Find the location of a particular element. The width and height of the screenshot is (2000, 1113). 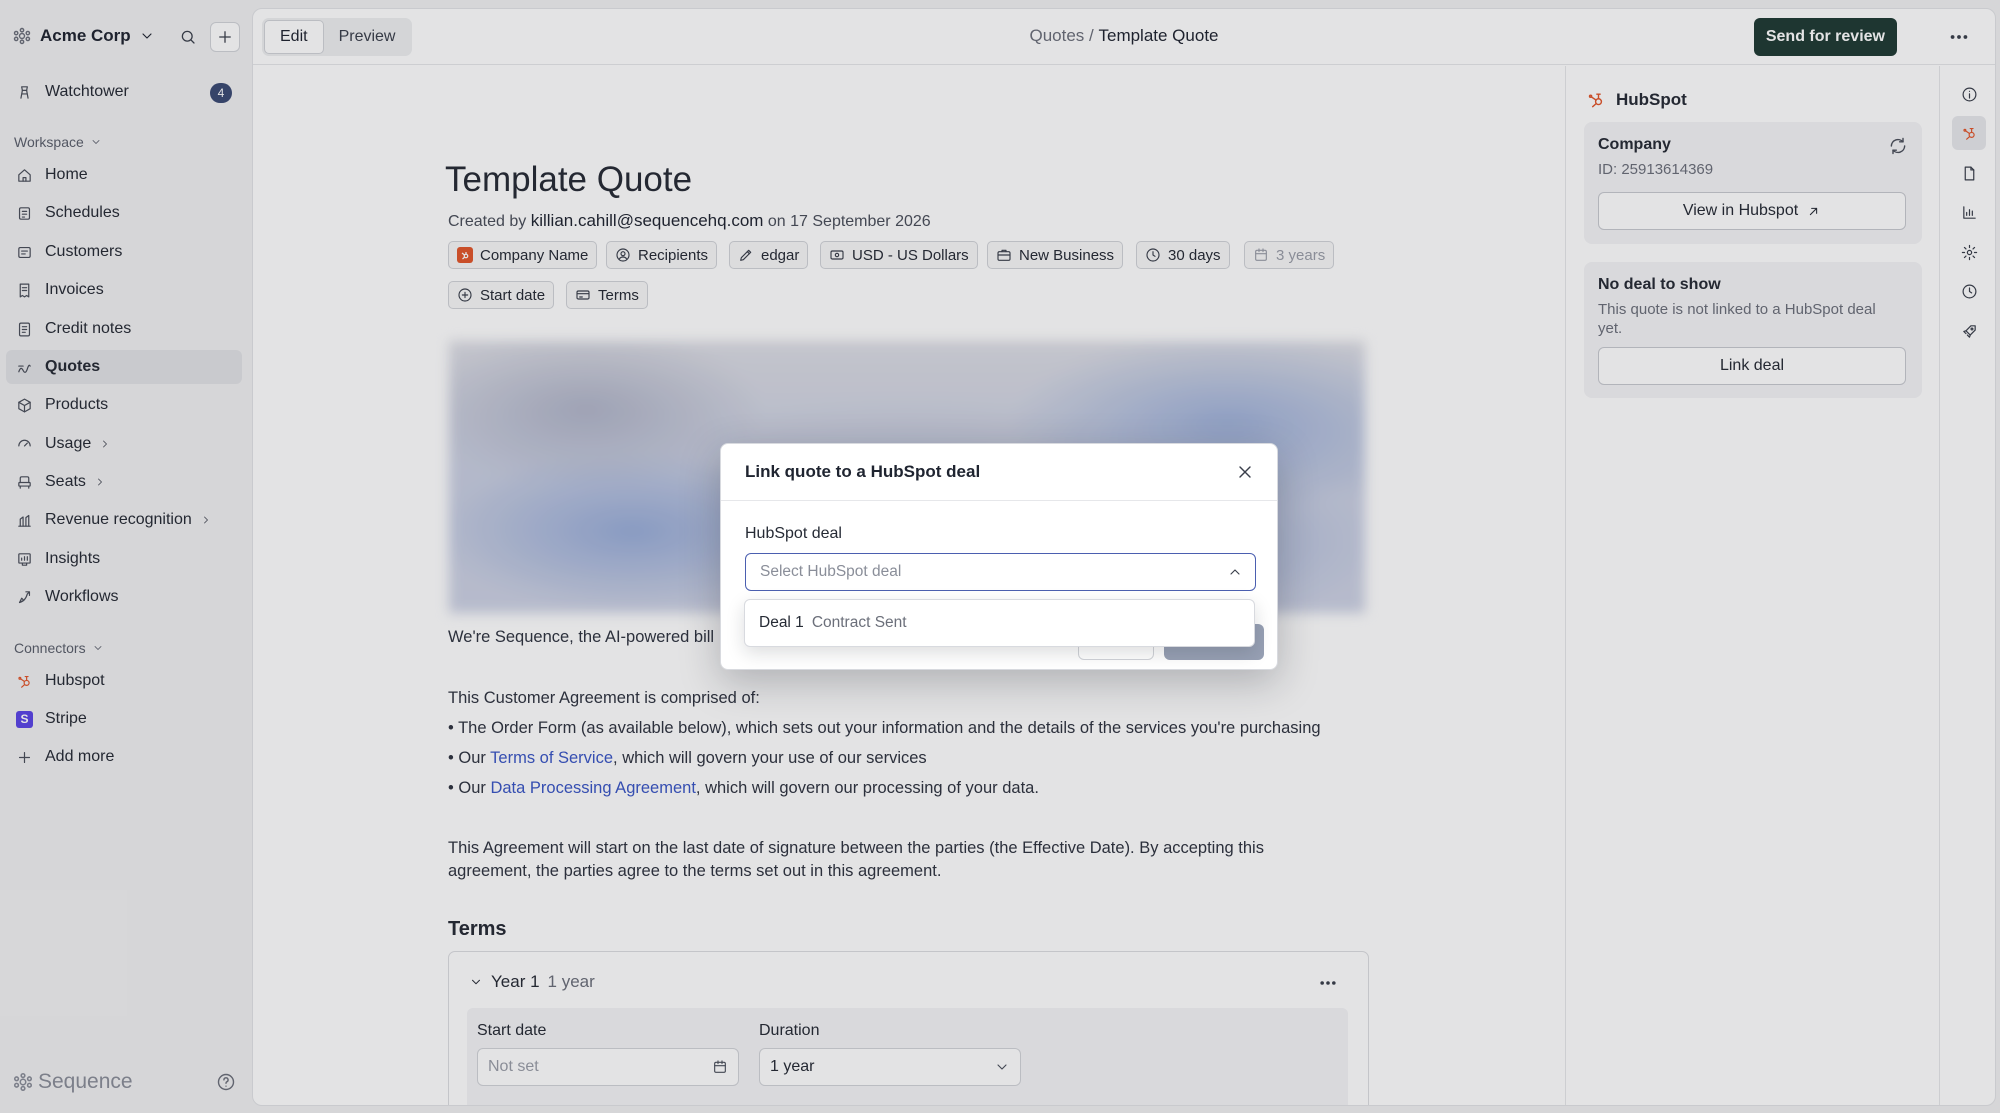

select-placeholder: Select HubSpot deal is located at coordinates (831, 571).